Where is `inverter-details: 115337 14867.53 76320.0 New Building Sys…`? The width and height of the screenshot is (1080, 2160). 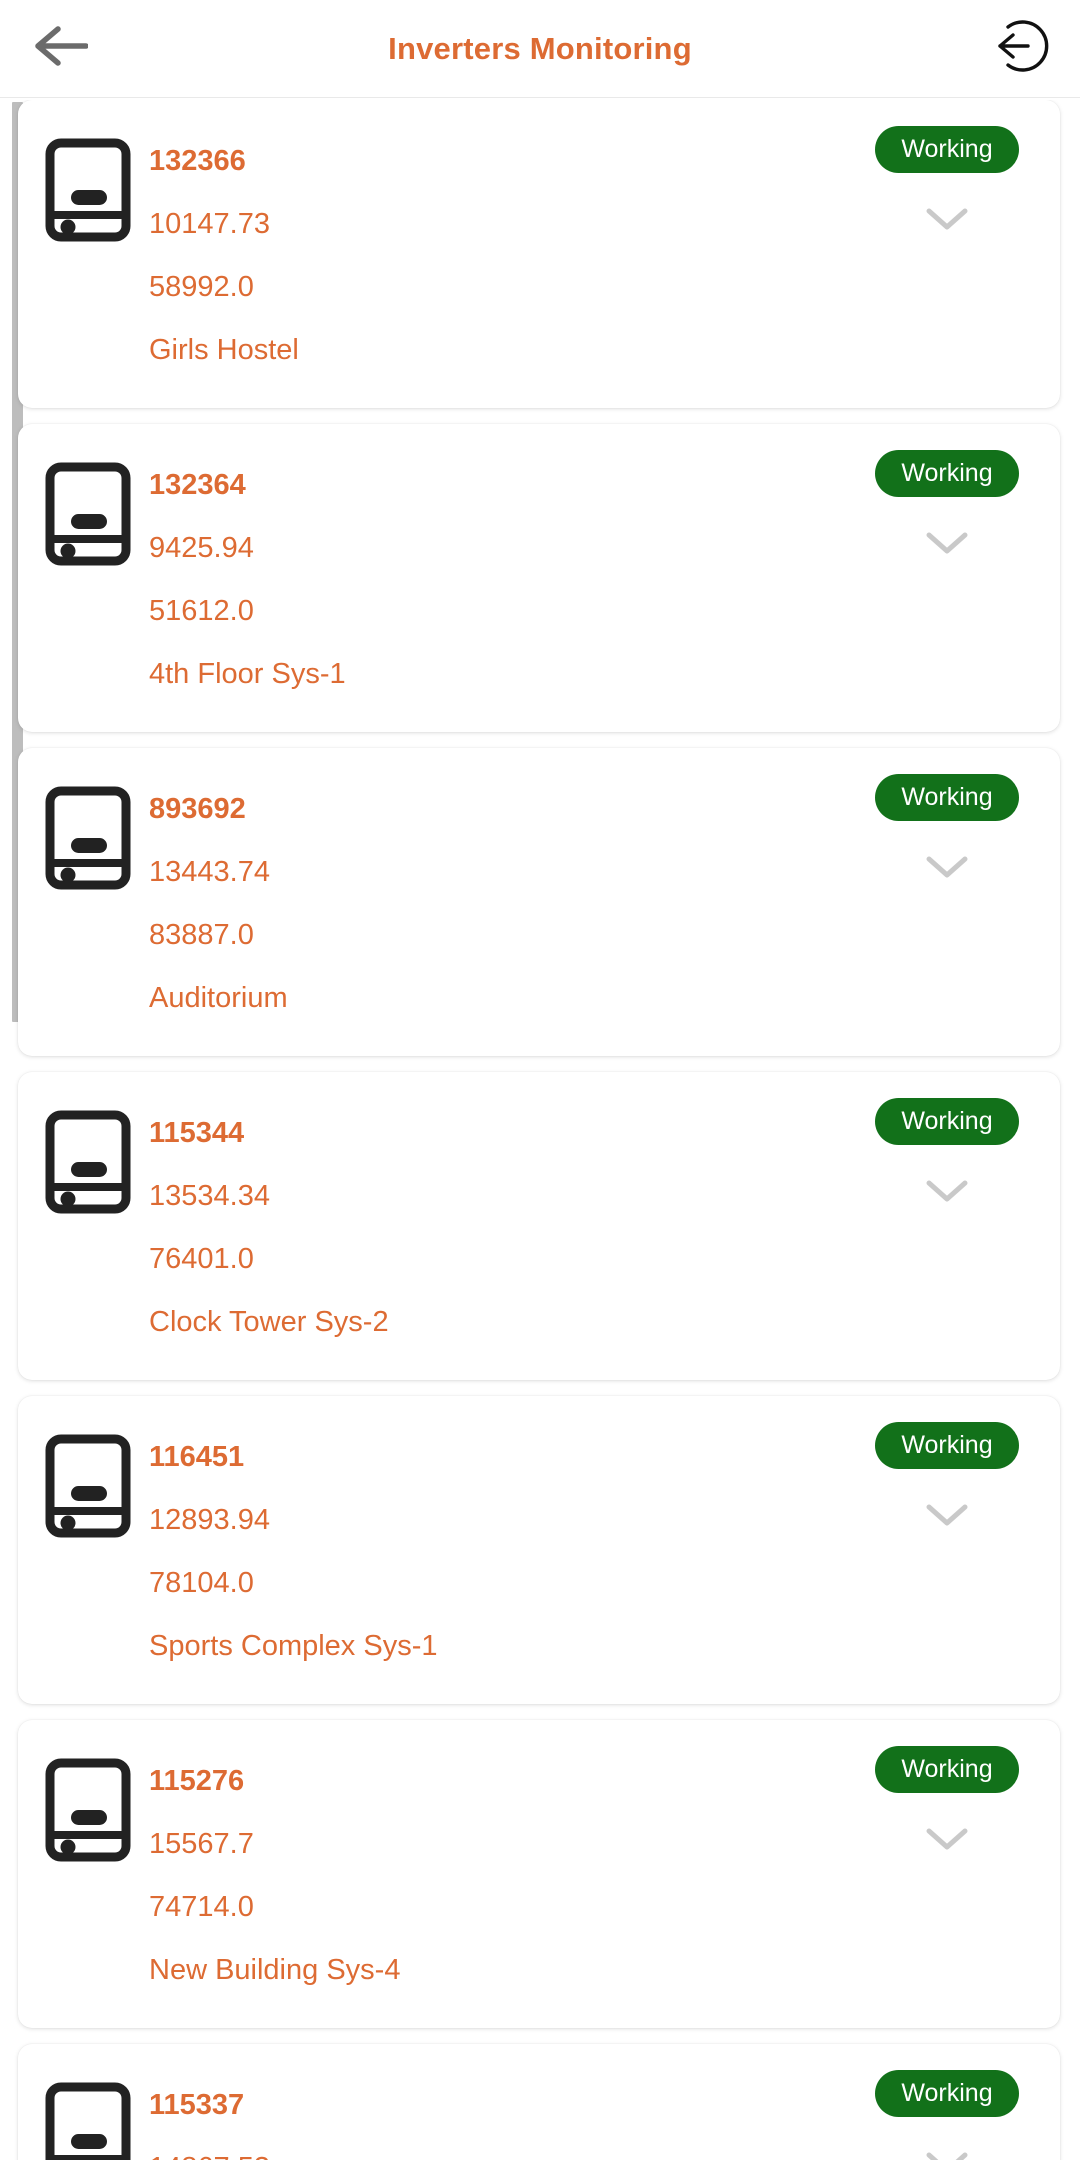 inverter-details: 115337 14867.53 76320.0 New Building Sys… is located at coordinates (493, 2115).